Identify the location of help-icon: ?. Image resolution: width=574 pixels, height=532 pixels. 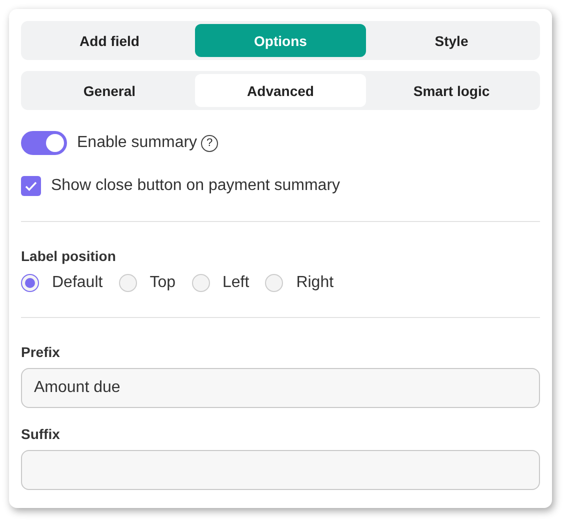
(209, 143).